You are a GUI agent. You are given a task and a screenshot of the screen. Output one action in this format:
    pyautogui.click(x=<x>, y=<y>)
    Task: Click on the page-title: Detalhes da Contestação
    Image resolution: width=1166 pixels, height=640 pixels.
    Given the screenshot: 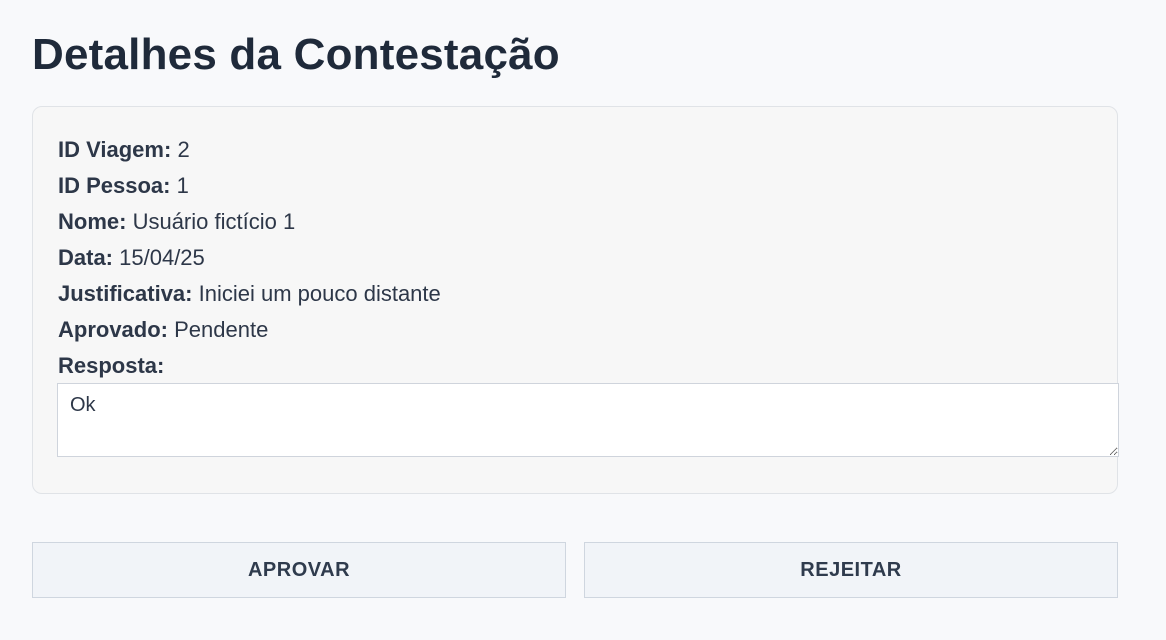 What is the action you would take?
    pyautogui.click(x=296, y=54)
    